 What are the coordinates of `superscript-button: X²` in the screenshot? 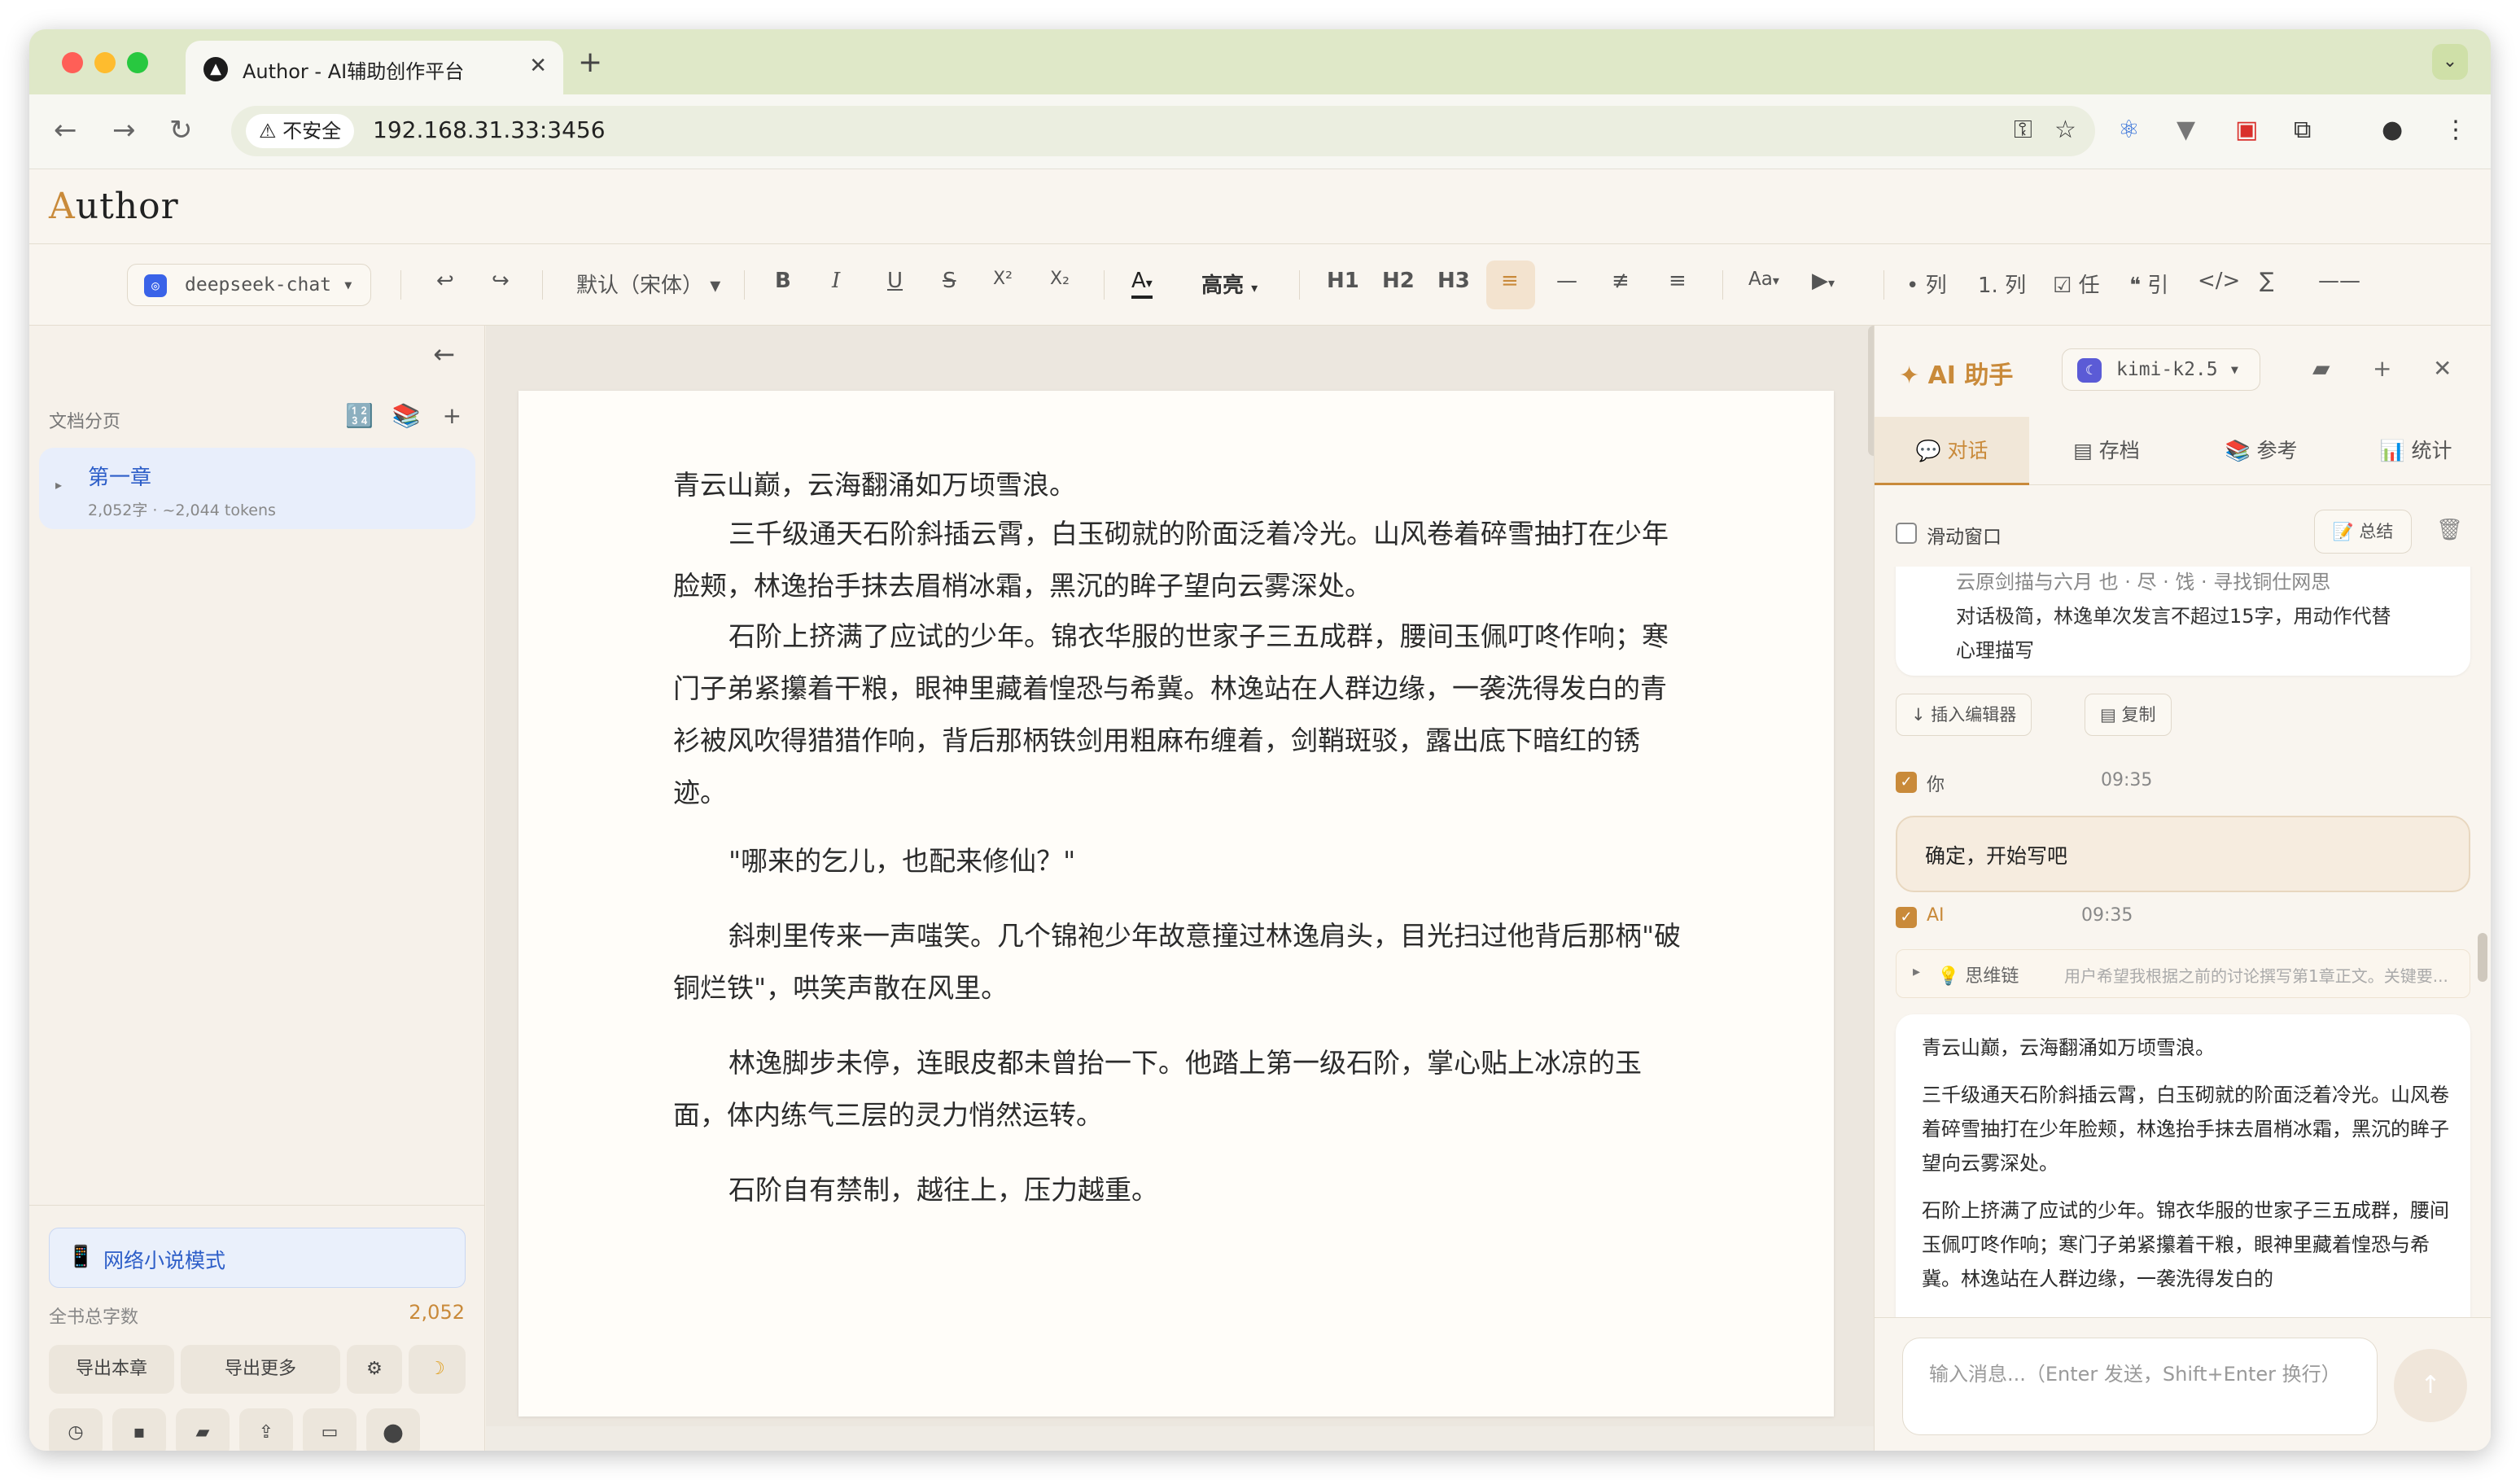 It's located at (1003, 279).